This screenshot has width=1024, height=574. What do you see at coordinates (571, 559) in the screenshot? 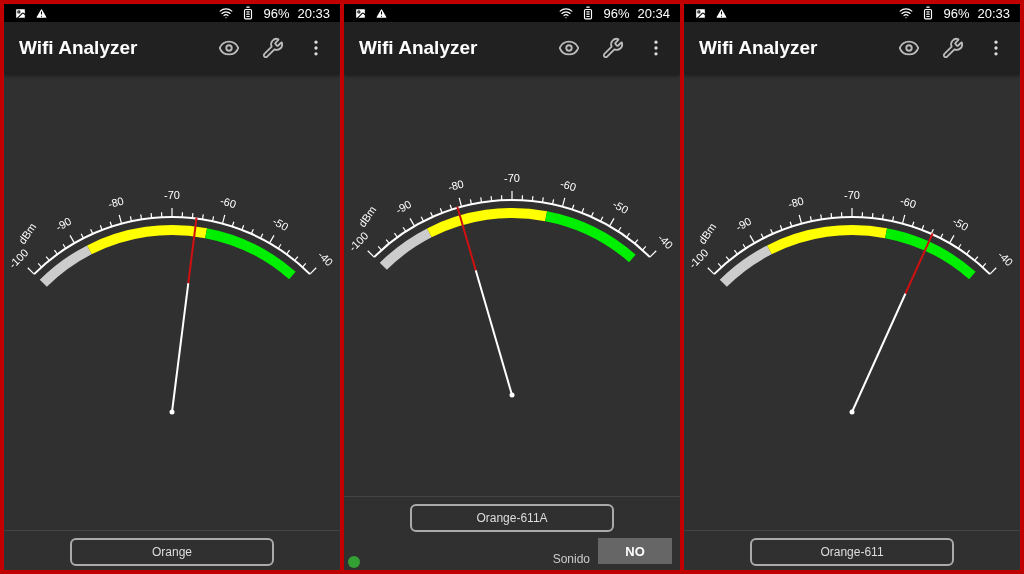
I see `sound-label: Sonido` at bounding box center [571, 559].